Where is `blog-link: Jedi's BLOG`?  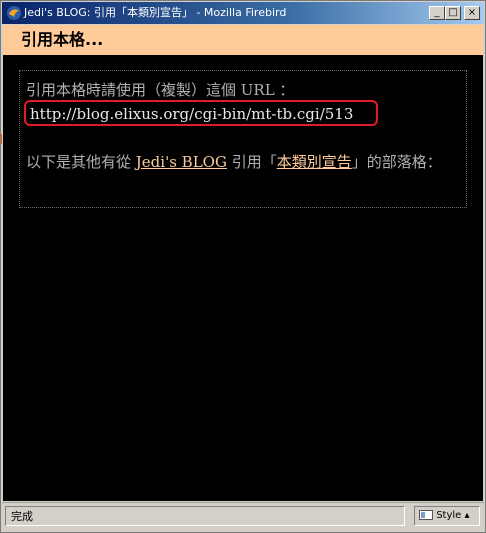 blog-link: Jedi's BLOG is located at coordinates (181, 162).